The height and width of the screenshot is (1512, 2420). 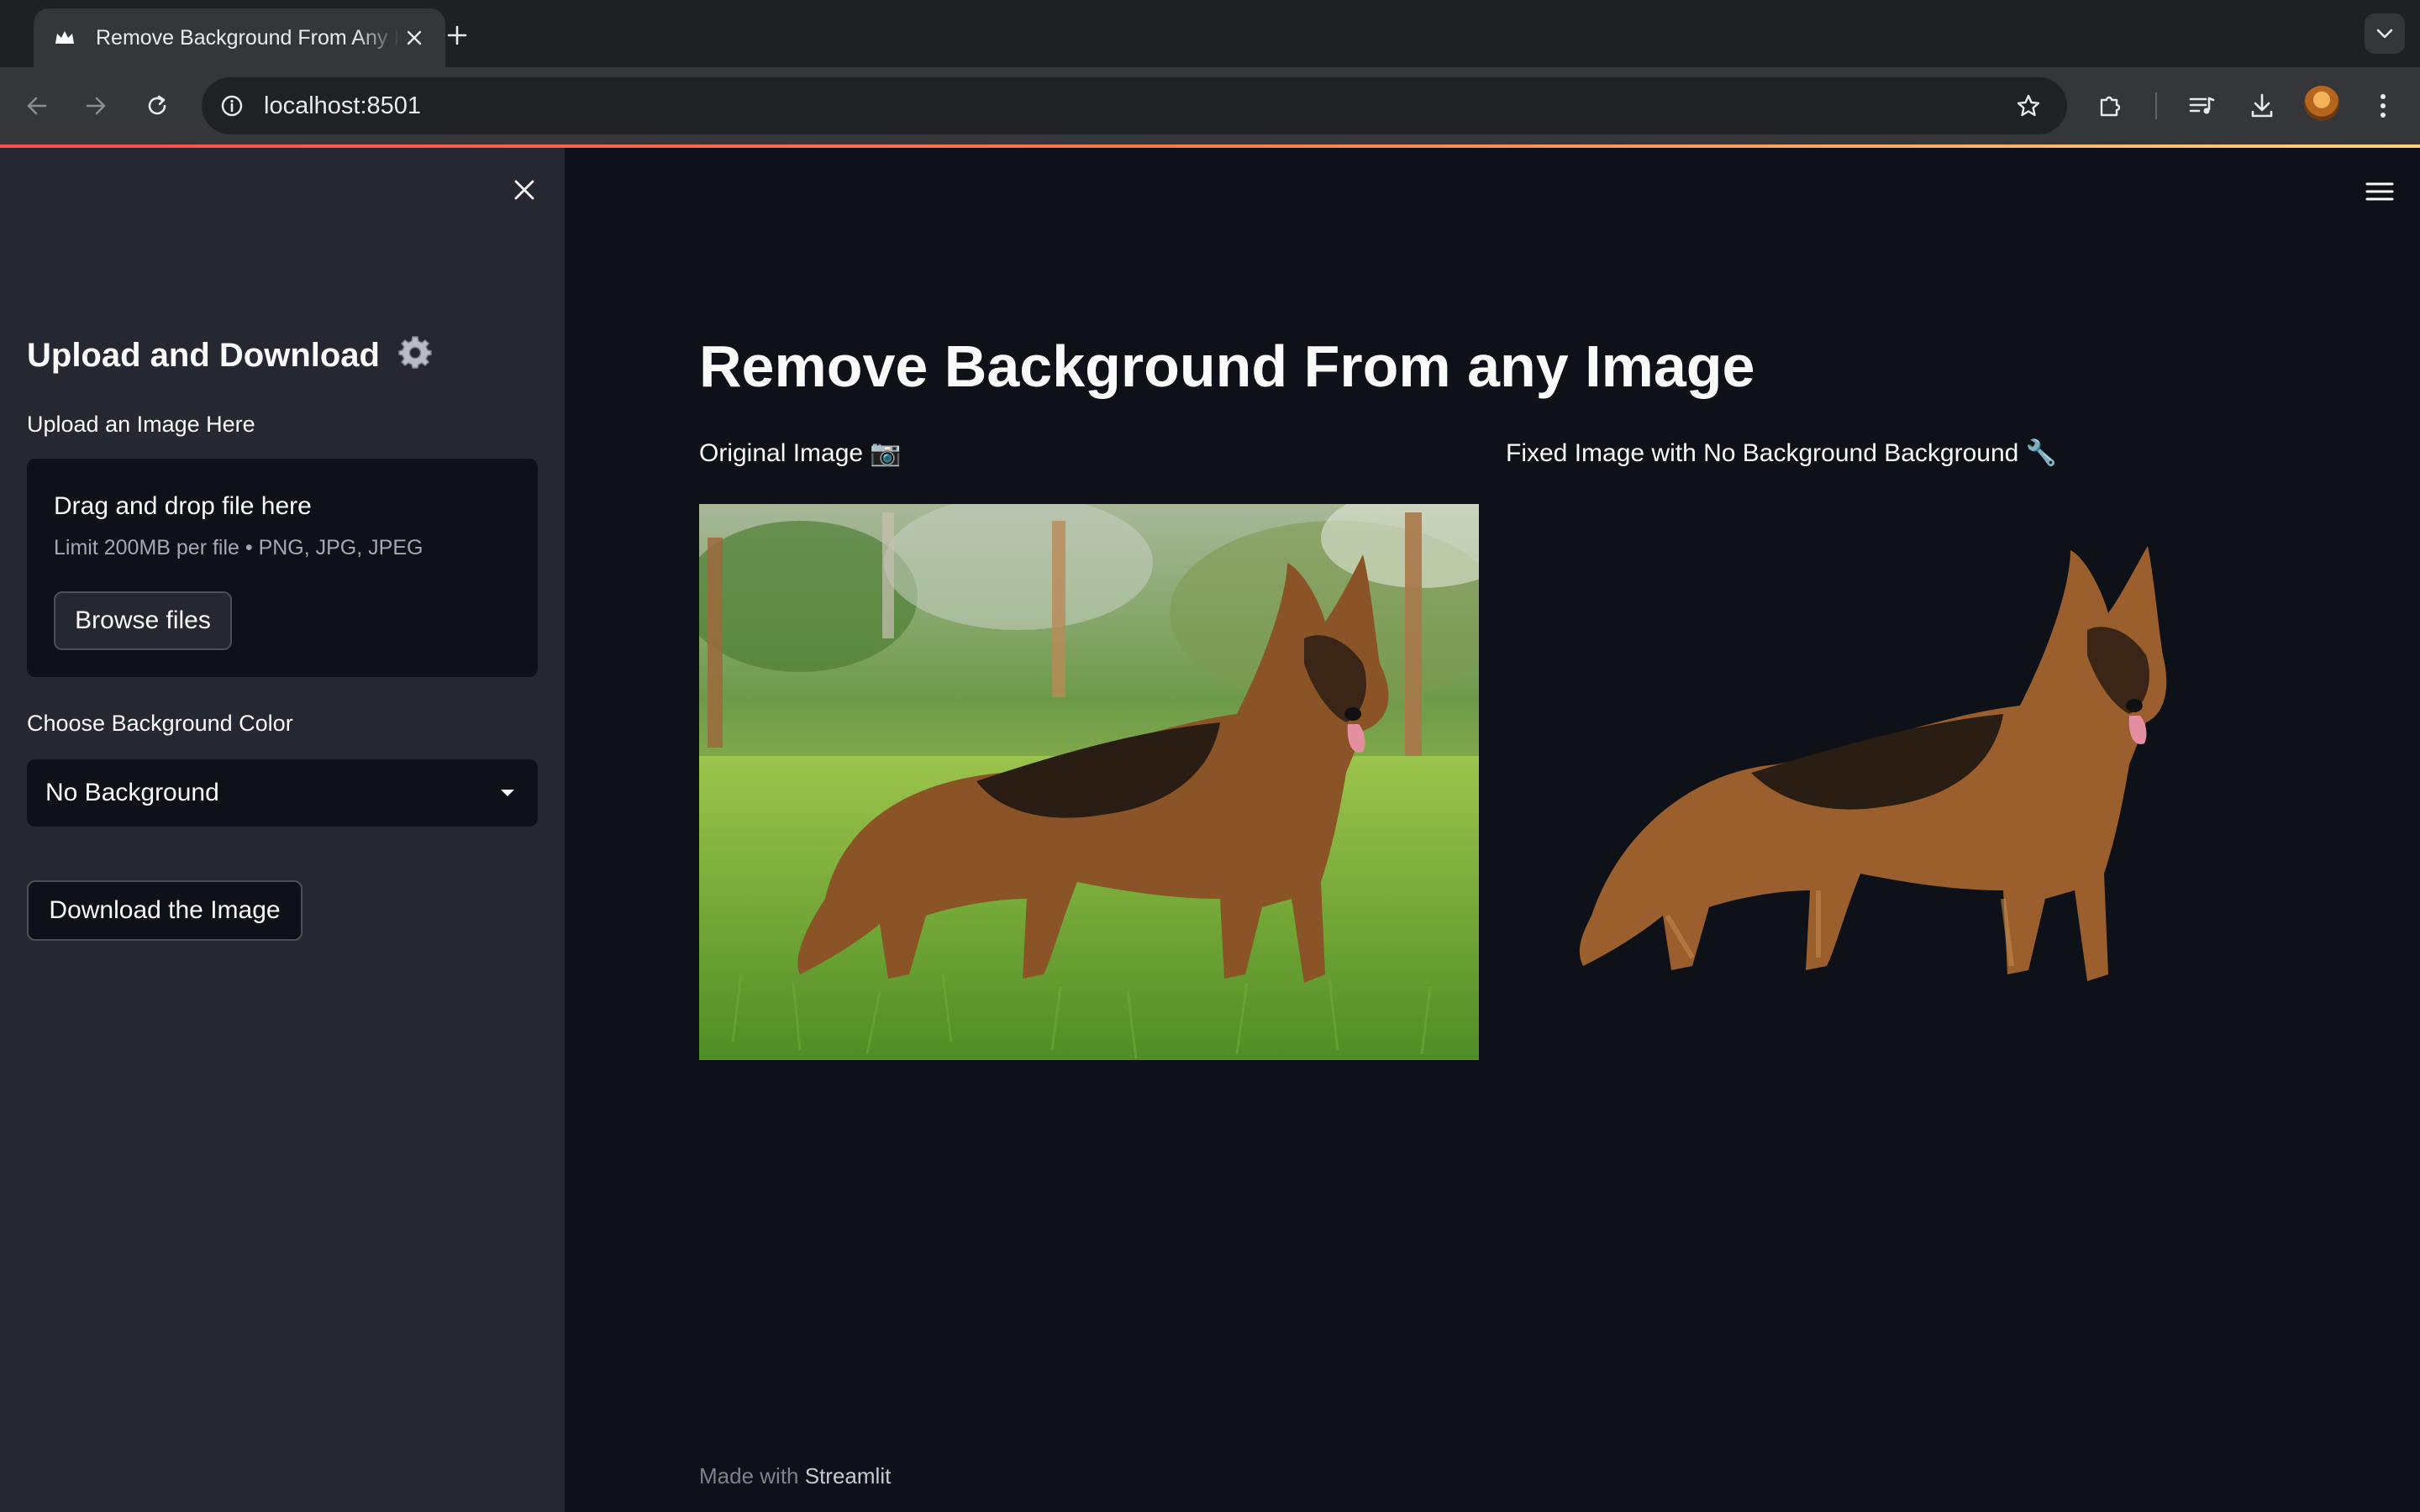 I want to click on original-dog-image, so click(x=1089, y=782).